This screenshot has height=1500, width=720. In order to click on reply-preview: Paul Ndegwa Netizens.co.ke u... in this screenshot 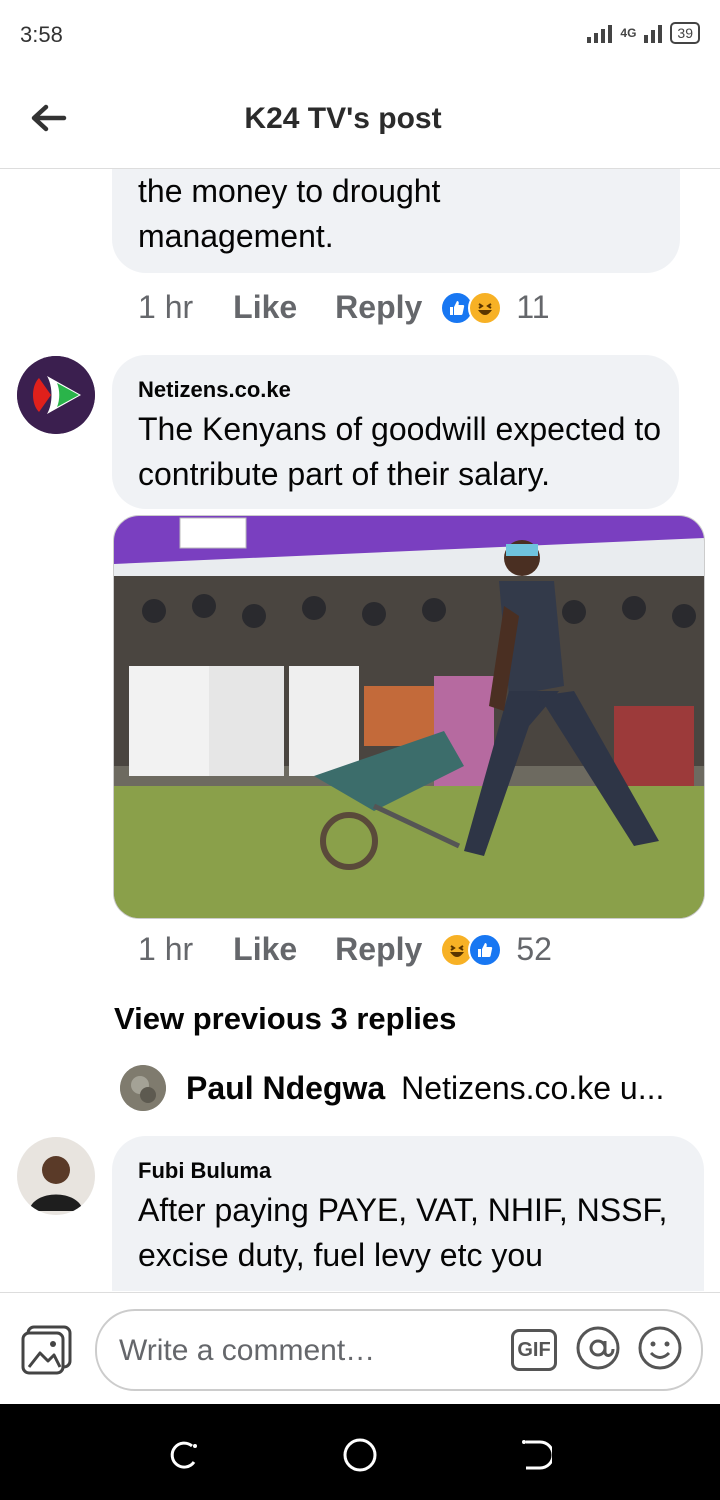, I will do `click(392, 1088)`.